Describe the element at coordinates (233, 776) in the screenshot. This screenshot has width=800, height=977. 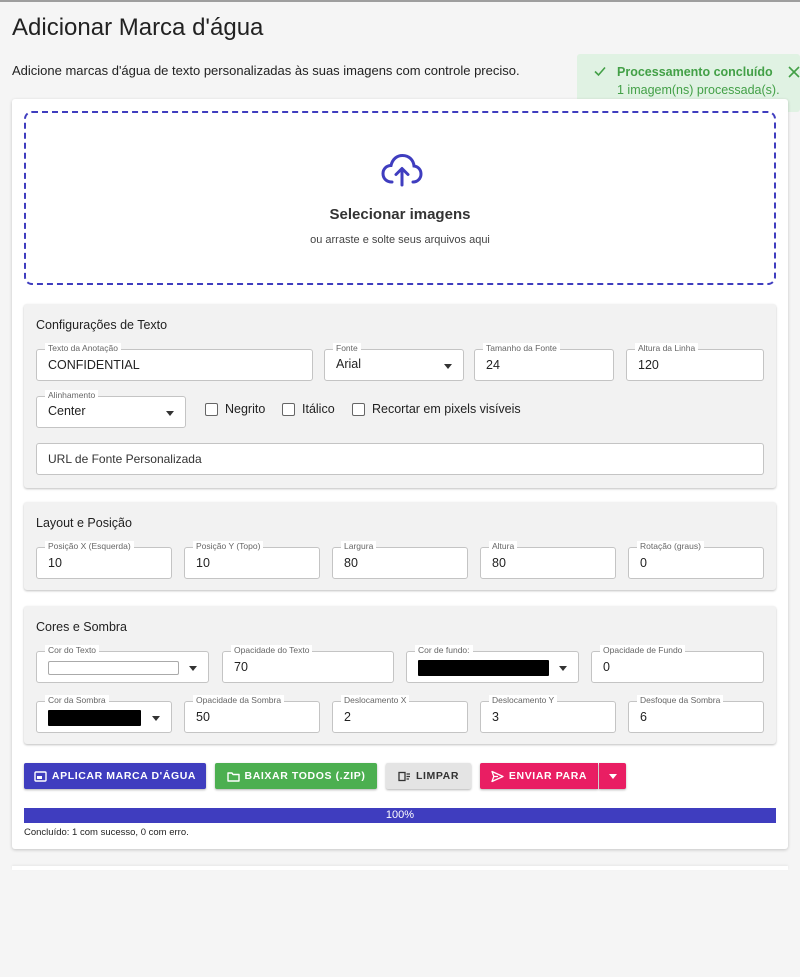
I see `folder-icon` at that location.